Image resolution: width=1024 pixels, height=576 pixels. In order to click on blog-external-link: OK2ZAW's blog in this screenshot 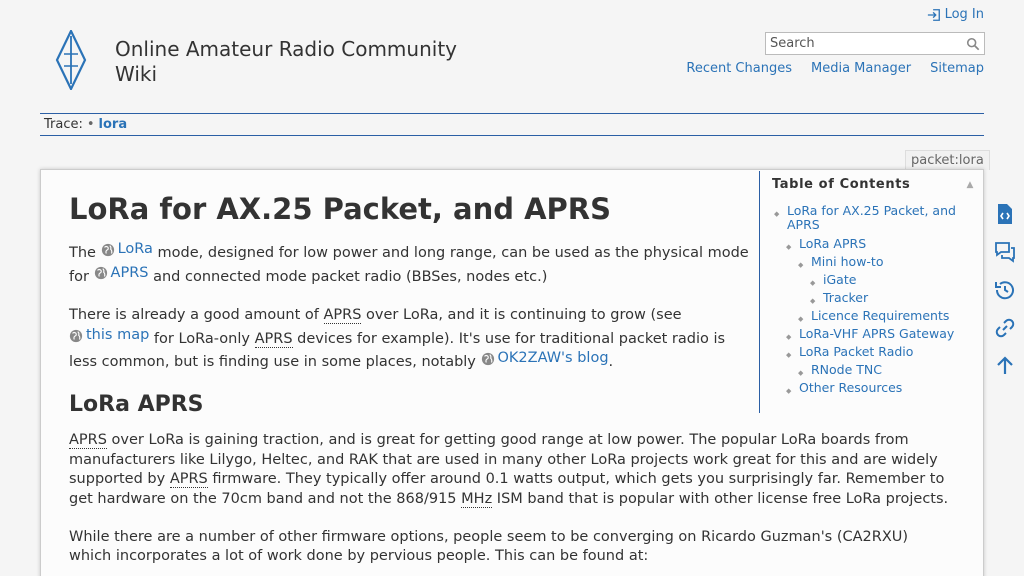, I will do `click(545, 359)`.